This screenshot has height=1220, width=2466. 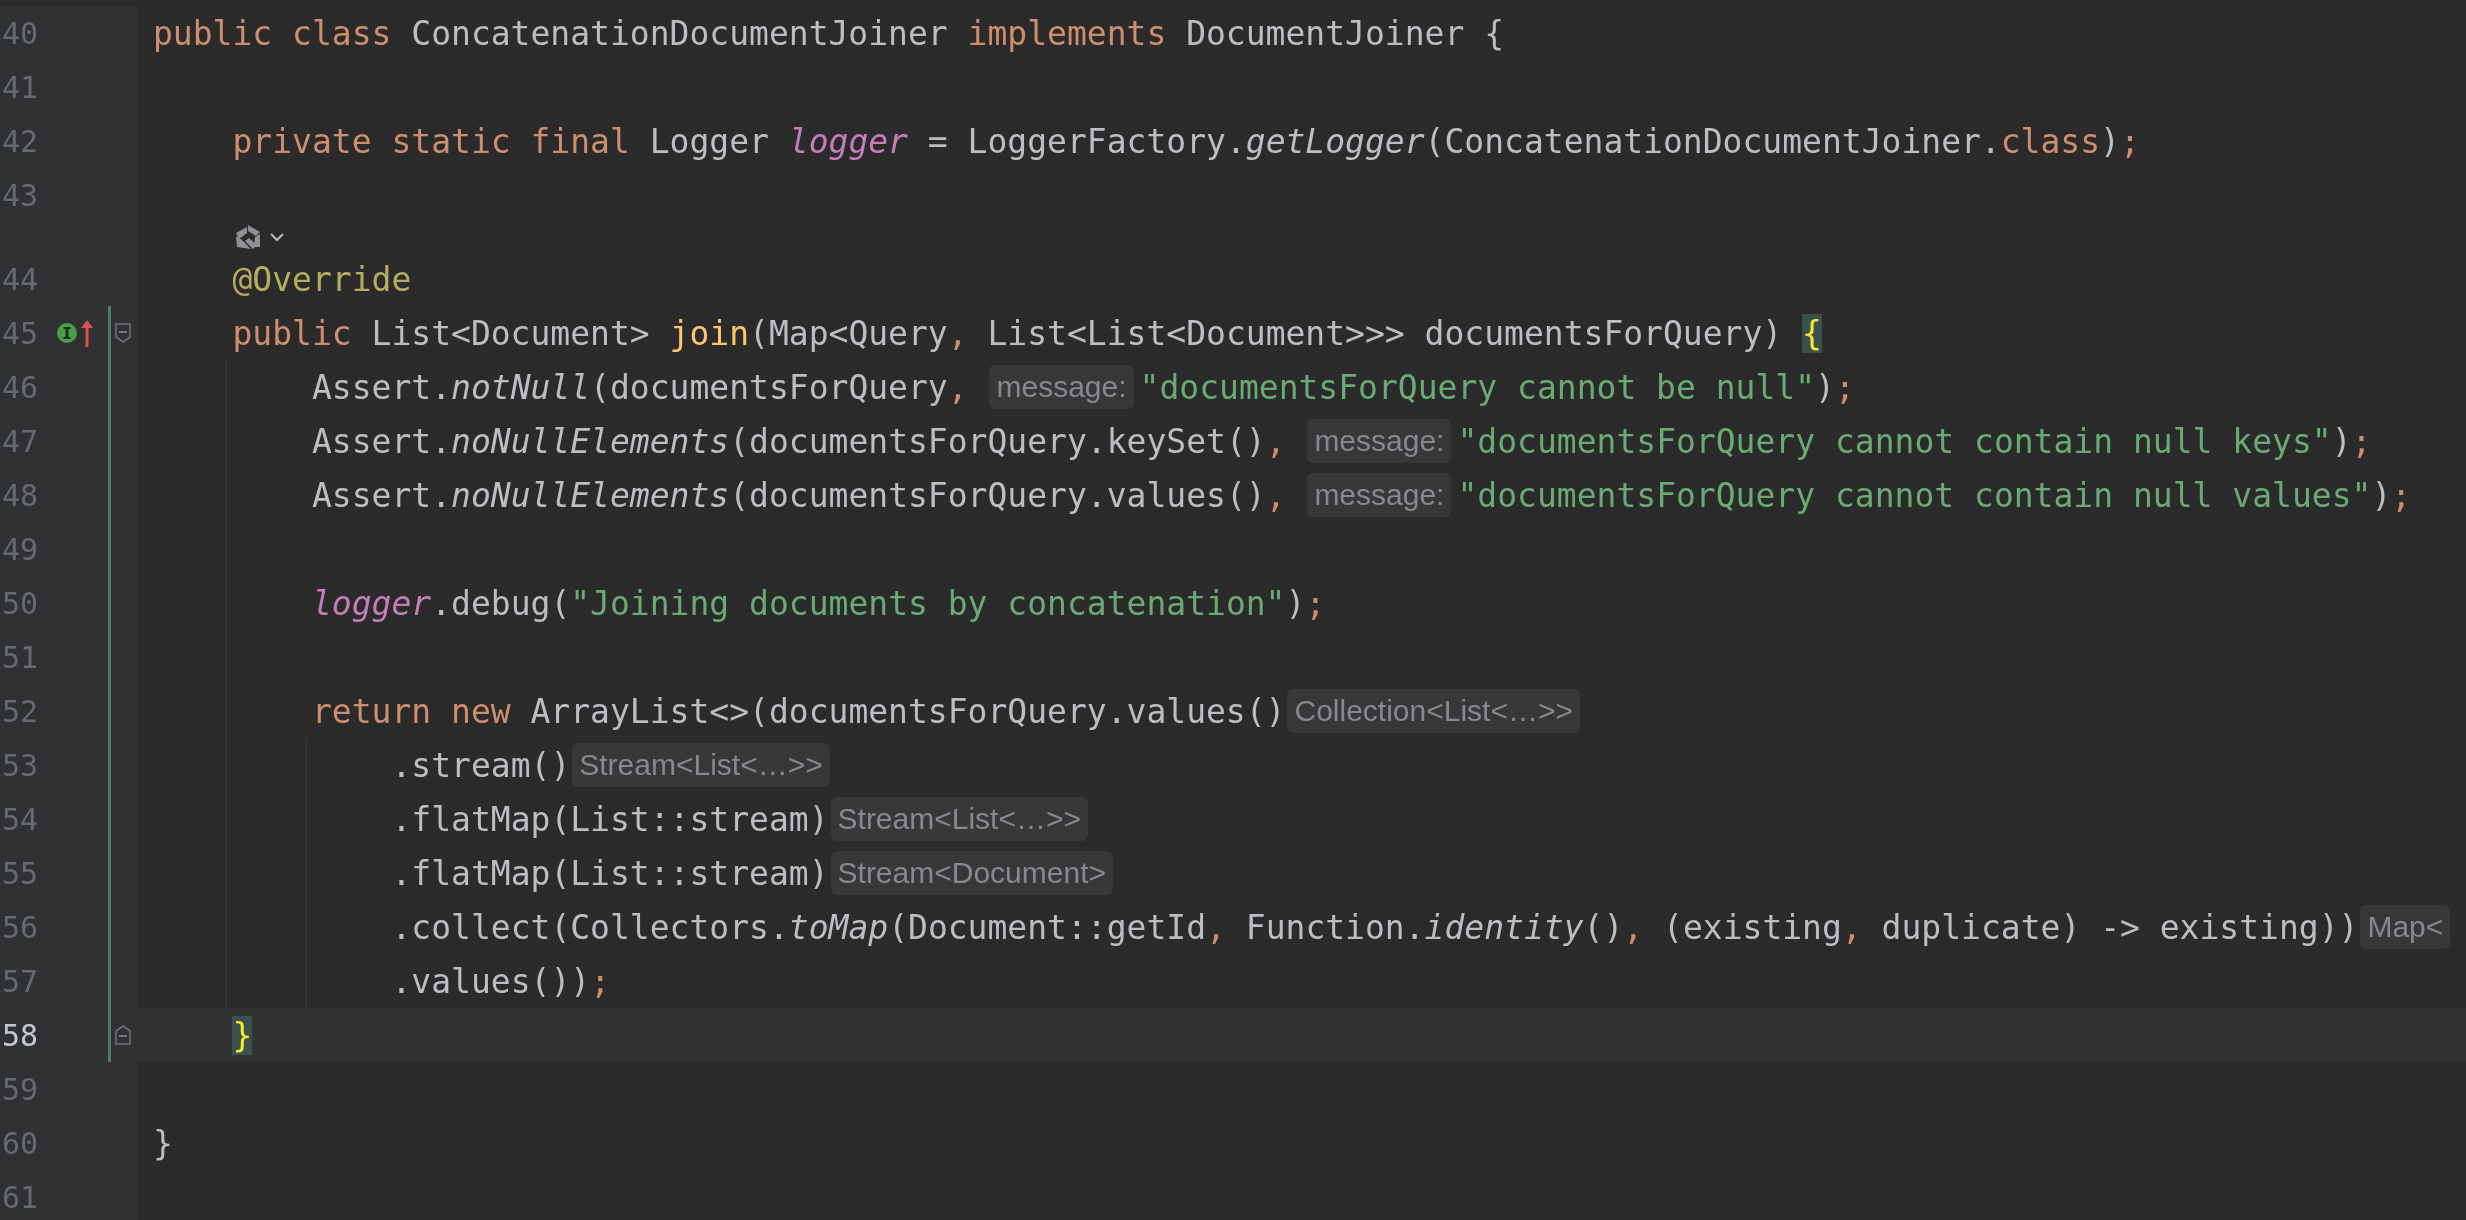 What do you see at coordinates (277, 237) in the screenshot?
I see `chevron-down-icon` at bounding box center [277, 237].